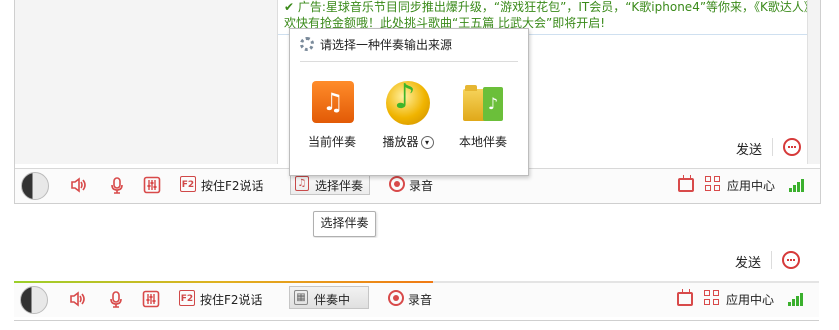 The width and height of the screenshot is (839, 330). Describe the element at coordinates (302, 183) in the screenshot. I see `music-note-icon: ♫` at that location.